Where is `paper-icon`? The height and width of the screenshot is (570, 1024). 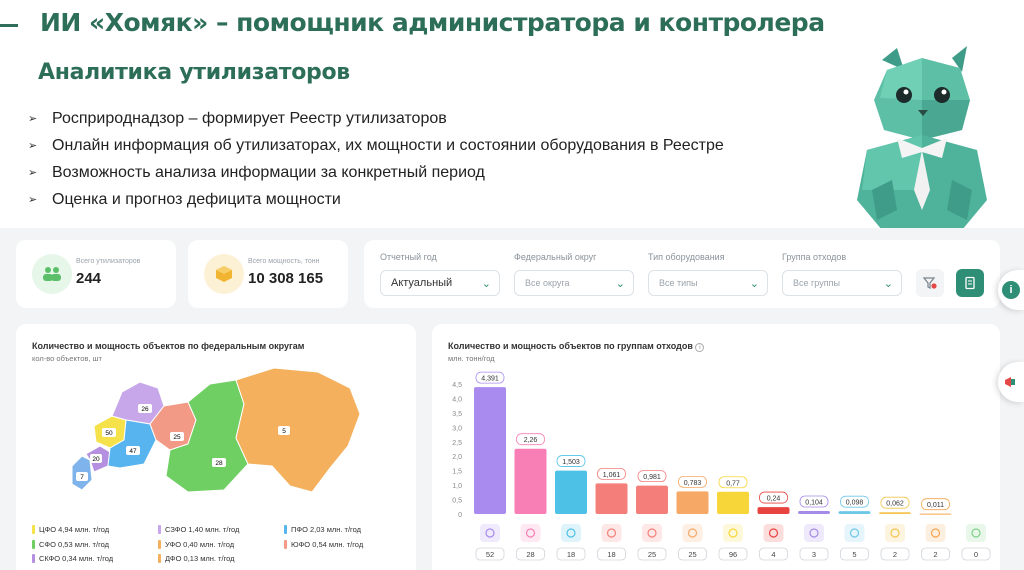
paper-icon is located at coordinates (490, 533).